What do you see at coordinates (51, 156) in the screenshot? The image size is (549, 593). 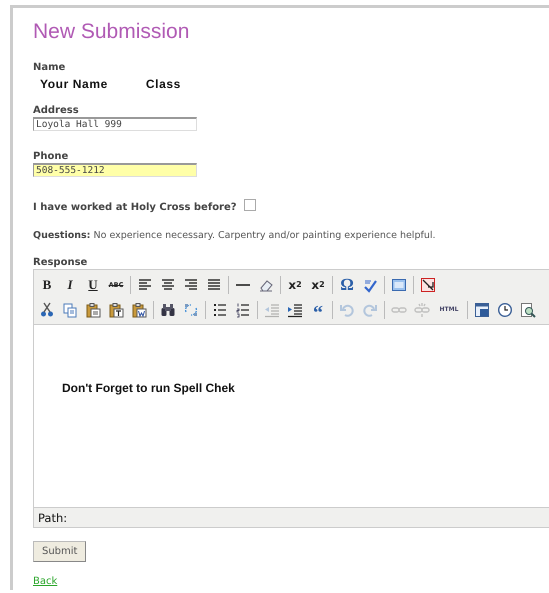 I see `field-label: Phone` at bounding box center [51, 156].